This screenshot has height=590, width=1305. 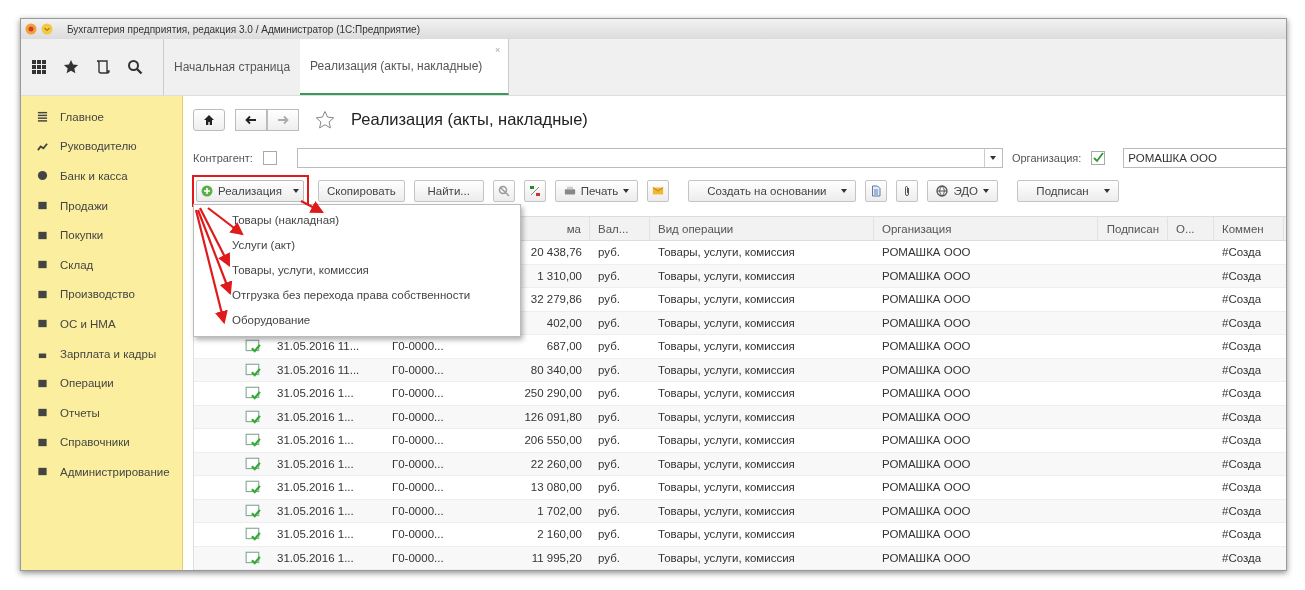 I want to click on tab: Реализация (акты, накладные) ×, so click(x=405, y=67).